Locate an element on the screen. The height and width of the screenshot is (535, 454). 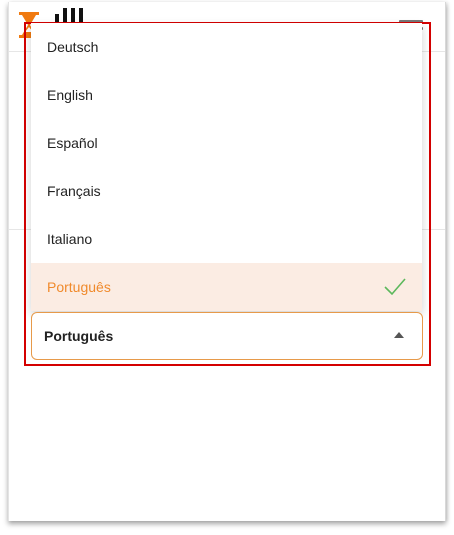
language-option-francais: Français is located at coordinates (226, 191).